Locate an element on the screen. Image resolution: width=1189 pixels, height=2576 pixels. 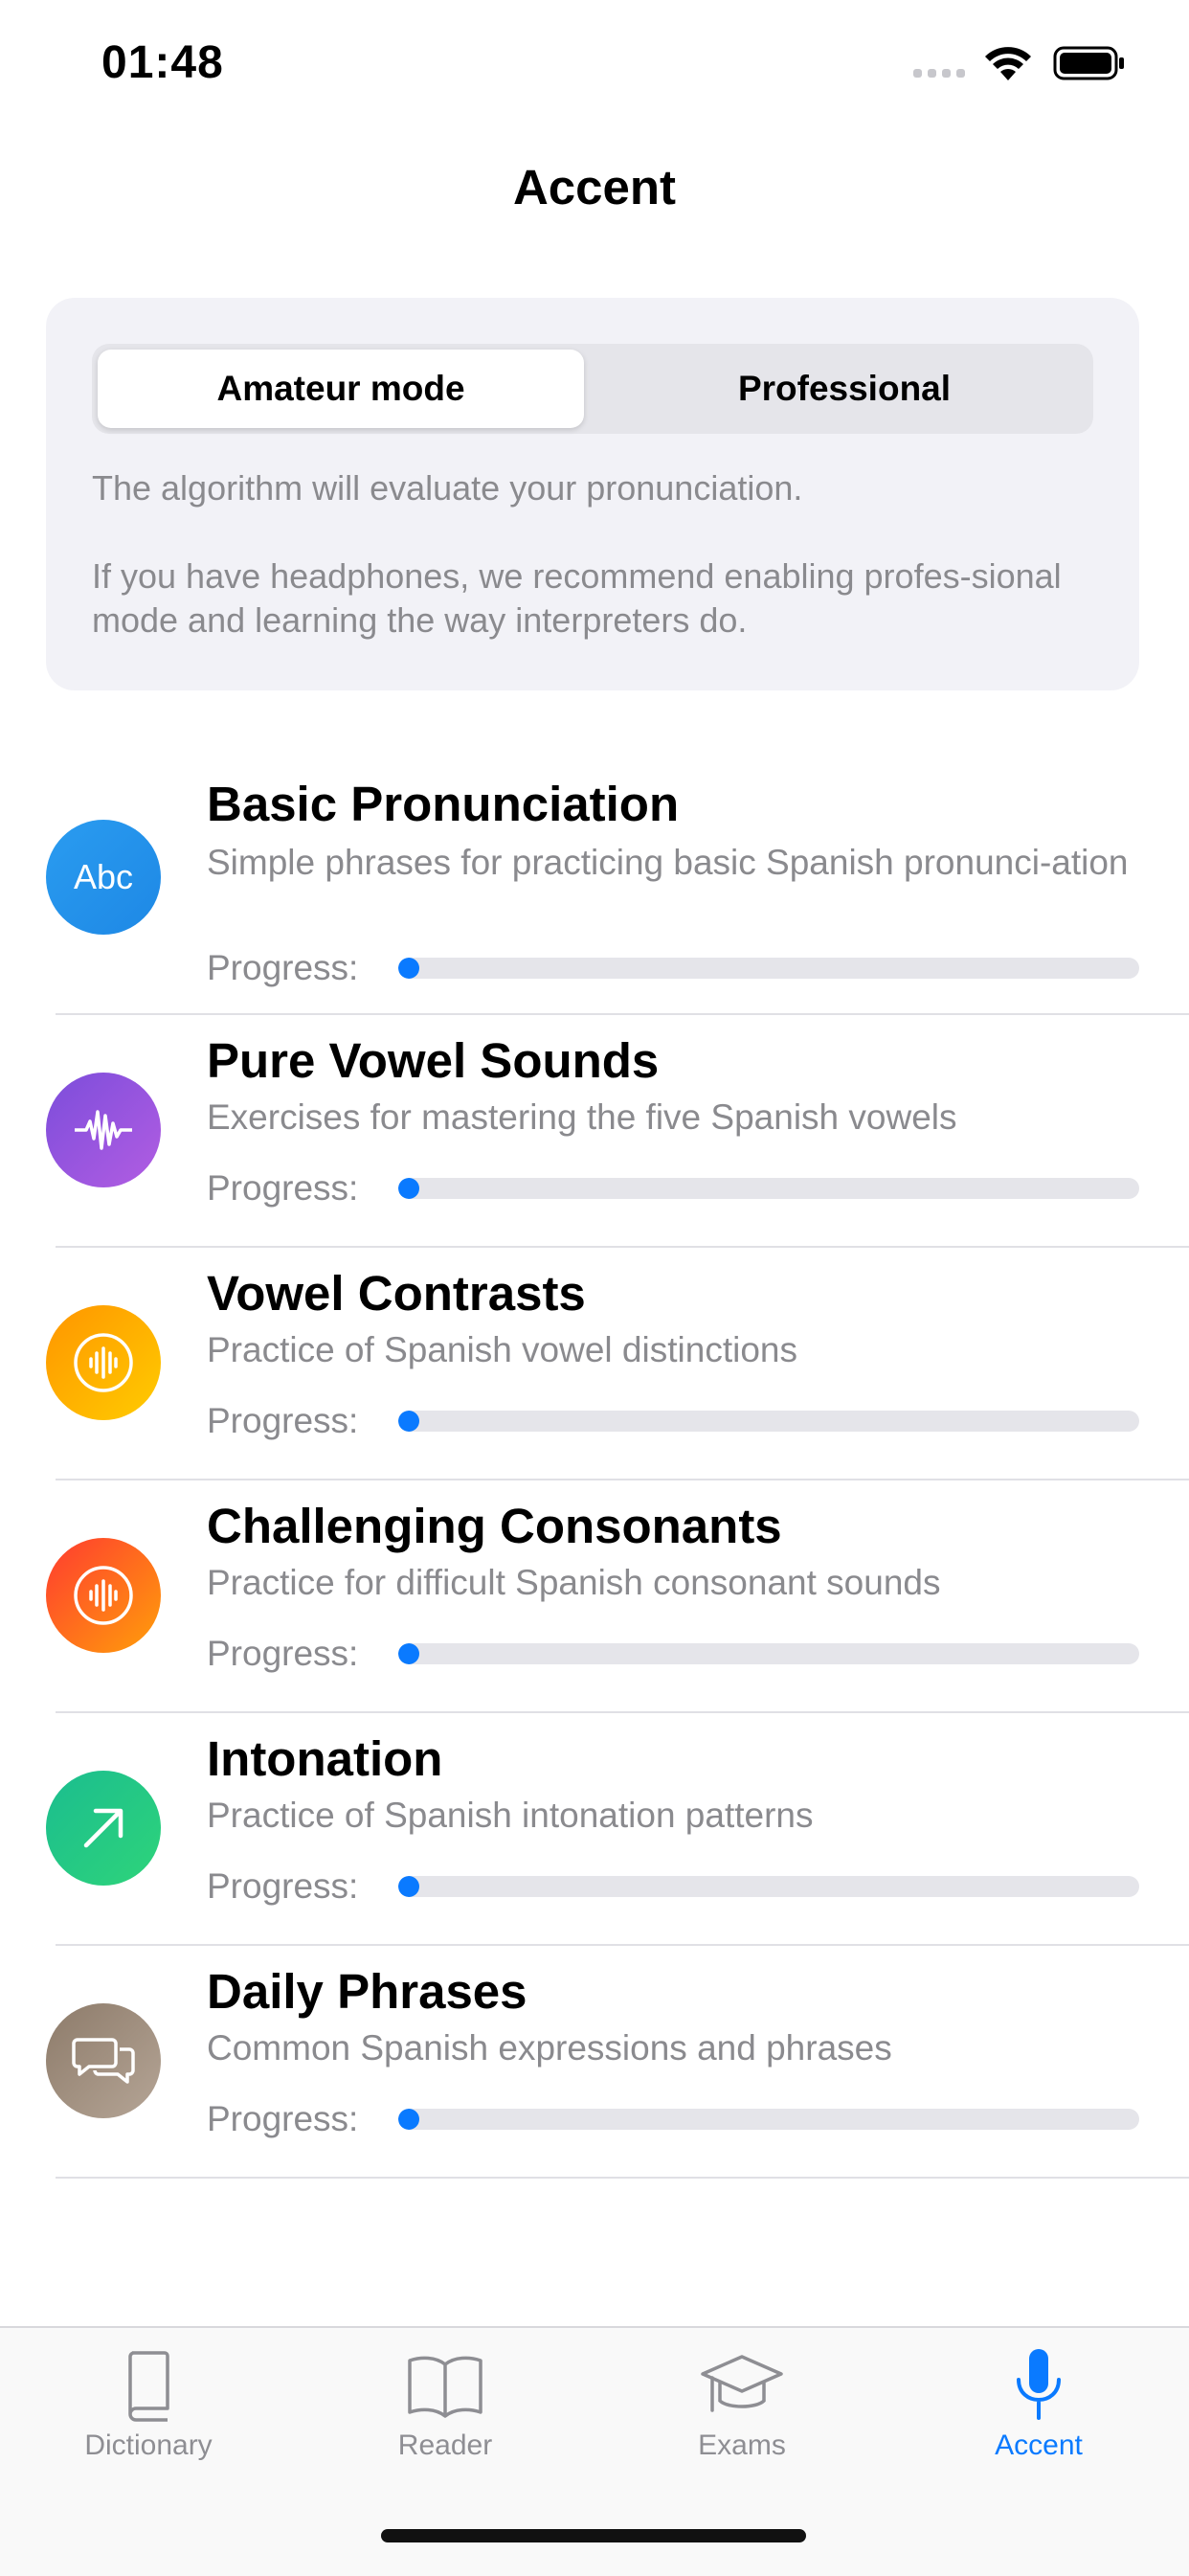
lesson-description: Common Spanish expressions and phrases is located at coordinates (549, 2048).